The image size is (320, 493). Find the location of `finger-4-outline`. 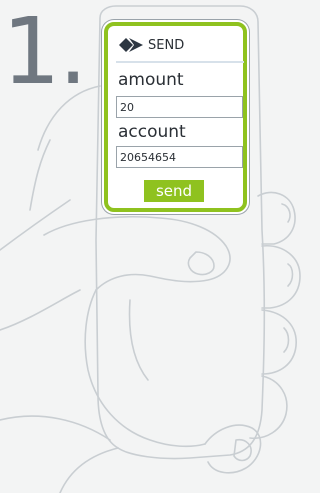

finger-4-outline is located at coordinates (268, 407).